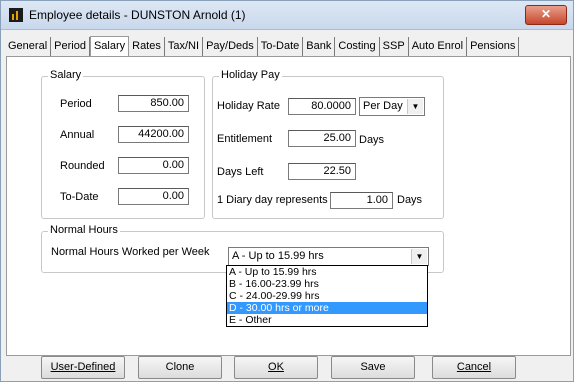  I want to click on cancel-button: Cancel, so click(474, 367).